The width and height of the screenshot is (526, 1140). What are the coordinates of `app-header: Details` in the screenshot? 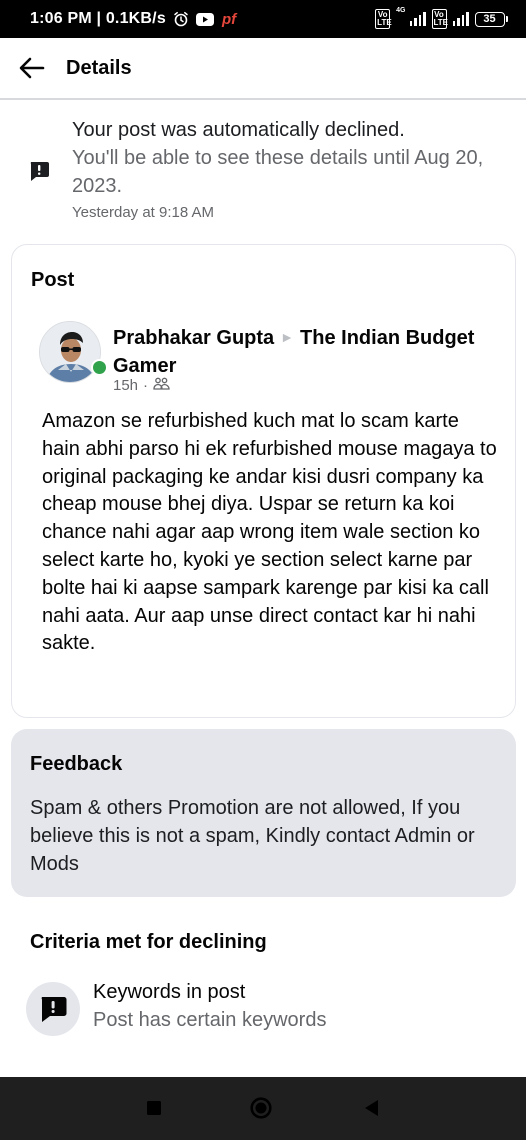 It's located at (263, 69).